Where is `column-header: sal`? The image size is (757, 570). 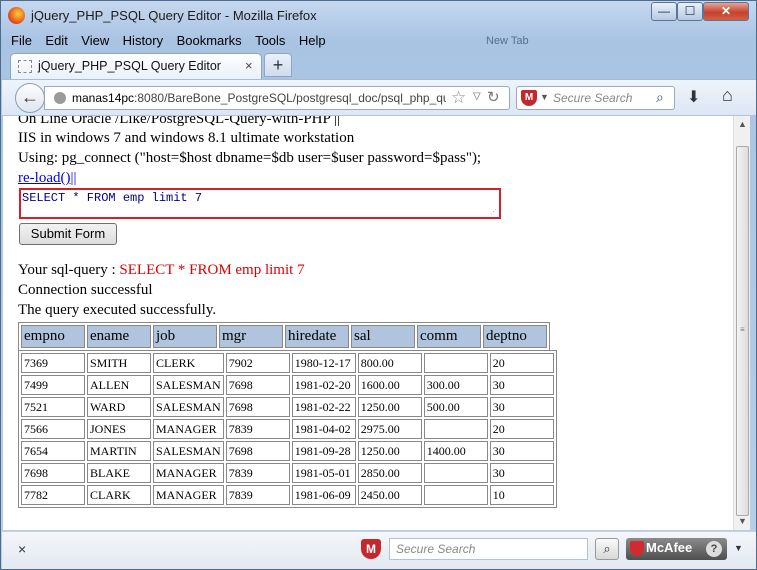 column-header: sal is located at coordinates (383, 336).